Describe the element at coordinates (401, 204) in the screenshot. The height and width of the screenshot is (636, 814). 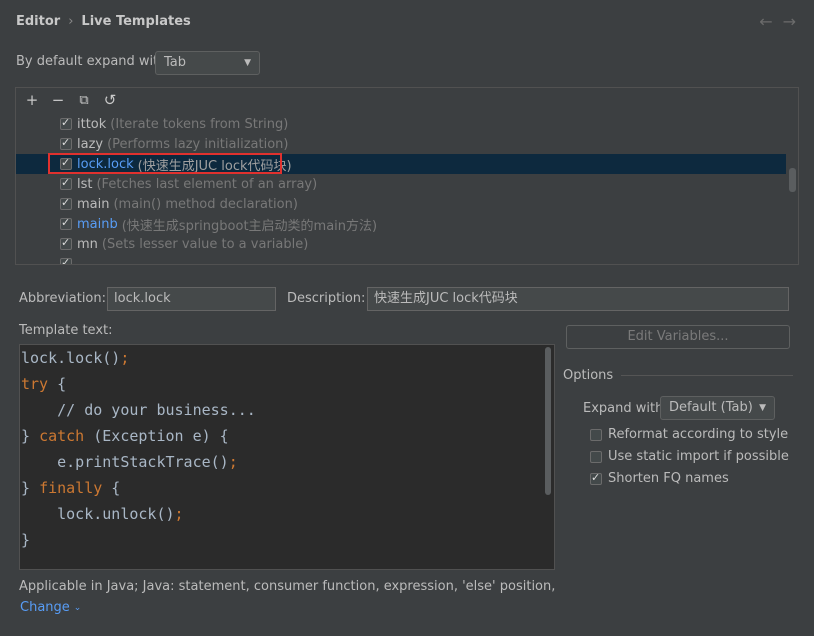
I see `template-row-main: main (main() method declaration)` at that location.